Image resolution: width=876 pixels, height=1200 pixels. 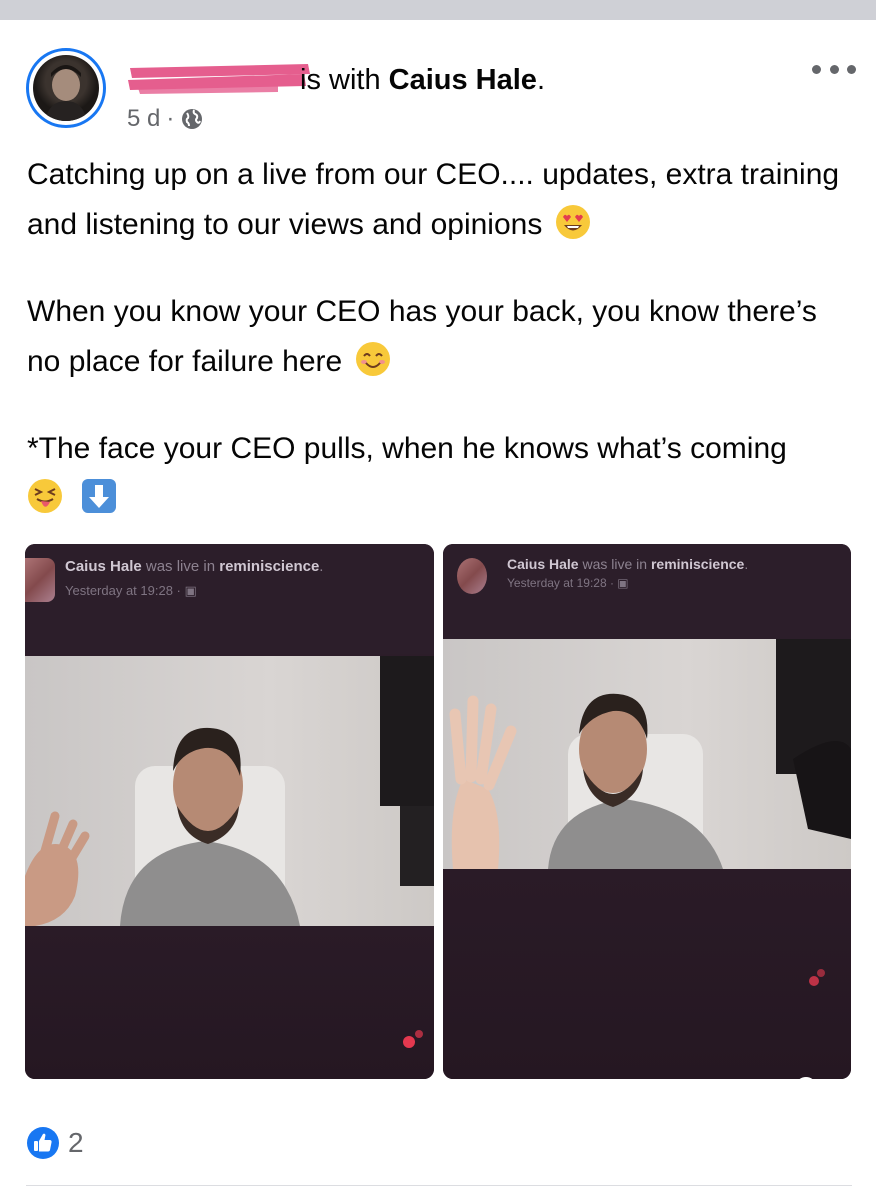 I want to click on author-line-period: ., so click(x=540, y=80).